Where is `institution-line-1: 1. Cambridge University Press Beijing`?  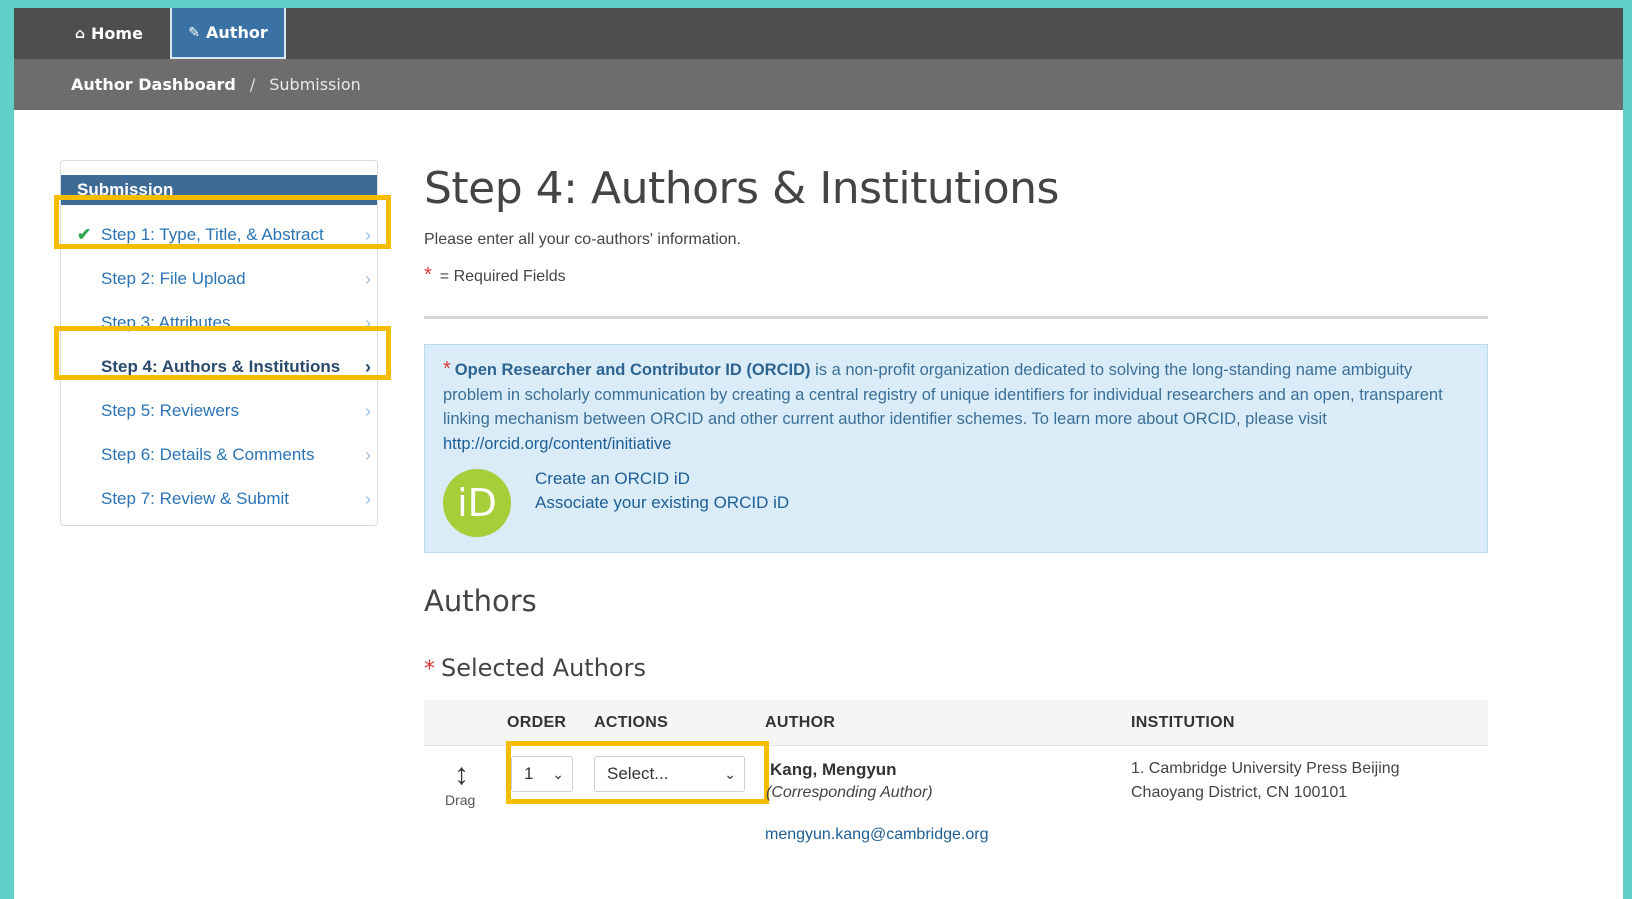 institution-line-1: 1. Cambridge University Press Beijing is located at coordinates (1265, 768).